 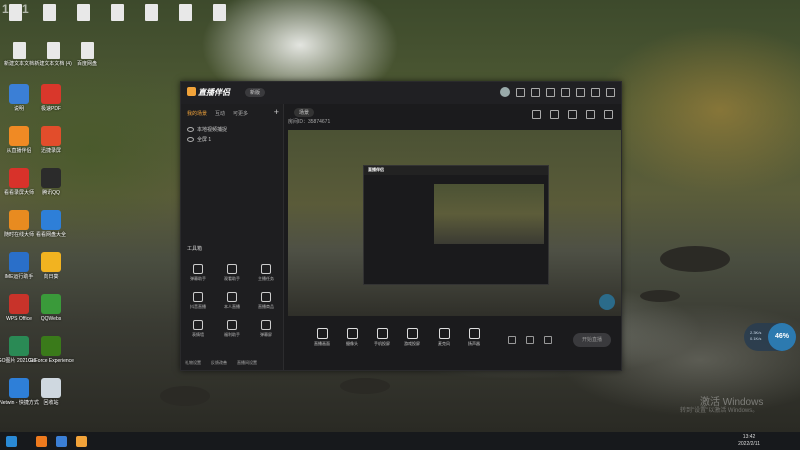 What do you see at coordinates (548, 340) in the screenshot?
I see `gear-icon` at bounding box center [548, 340].